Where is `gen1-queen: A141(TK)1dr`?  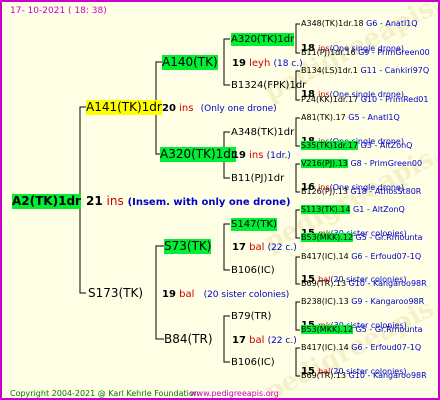
gen1-queen: A141(TK)1dr is located at coordinates (124, 107).